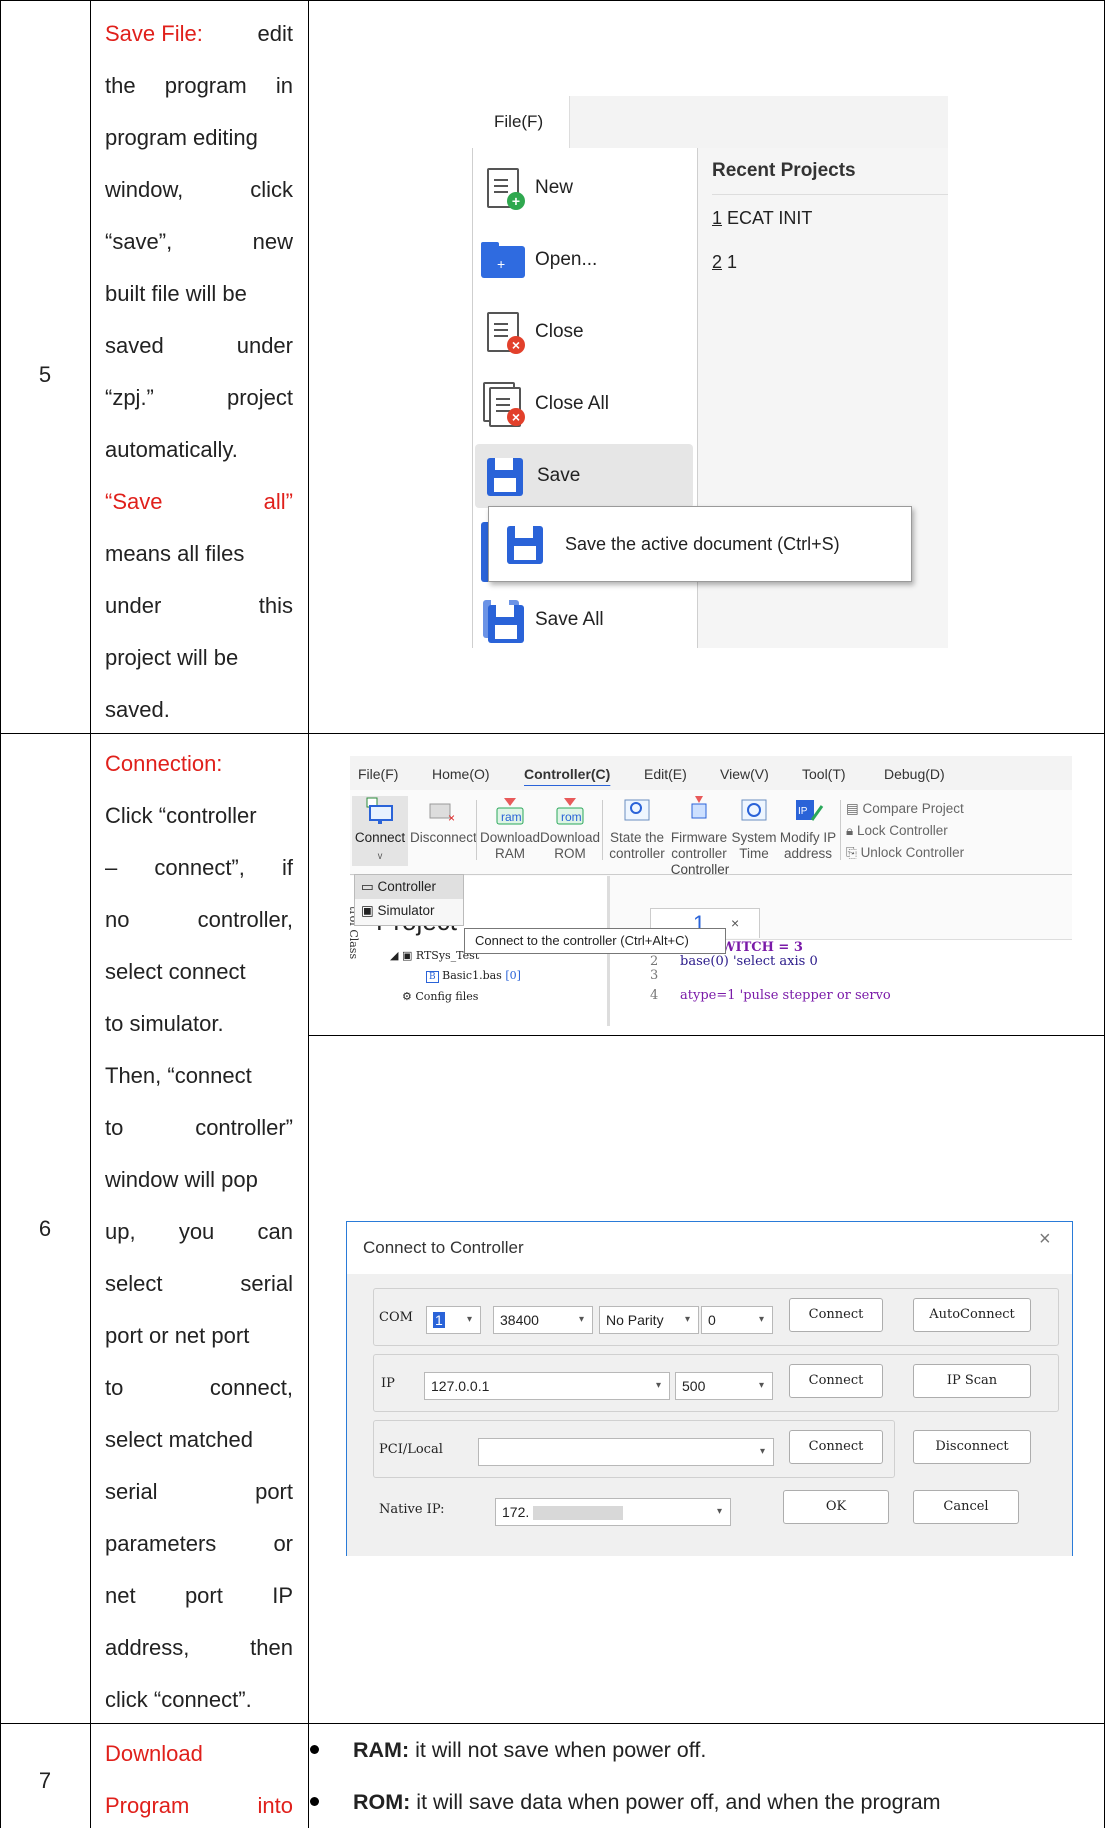 The image size is (1105, 1832). What do you see at coordinates (199, 816) in the screenshot?
I see `description-line: Click “controller` at bounding box center [199, 816].